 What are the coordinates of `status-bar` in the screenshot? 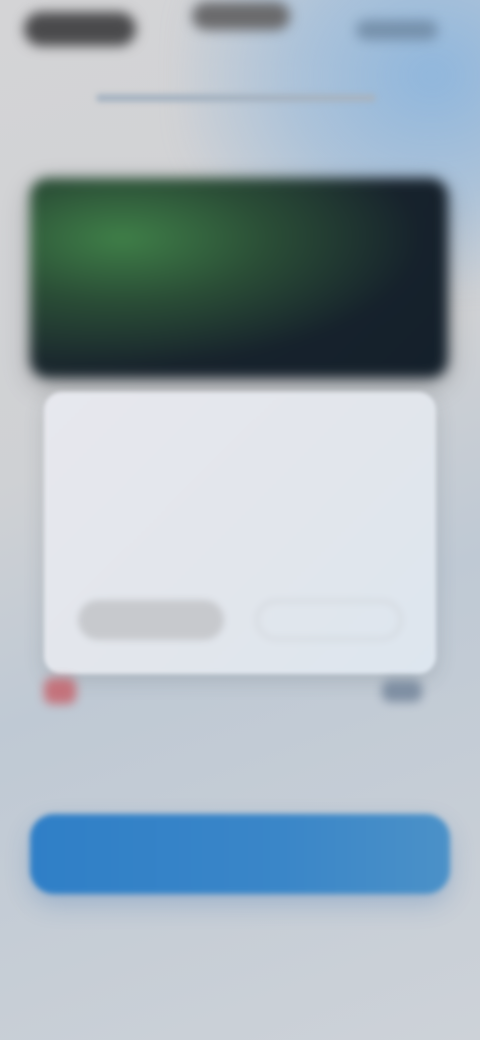 It's located at (240, 30).